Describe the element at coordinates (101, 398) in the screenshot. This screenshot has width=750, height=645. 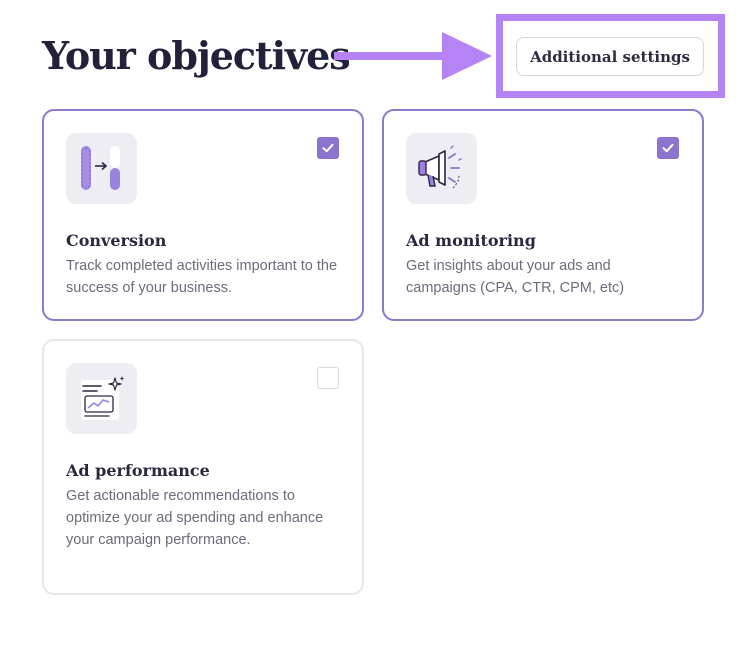
I see `performance-chart-icon` at that location.